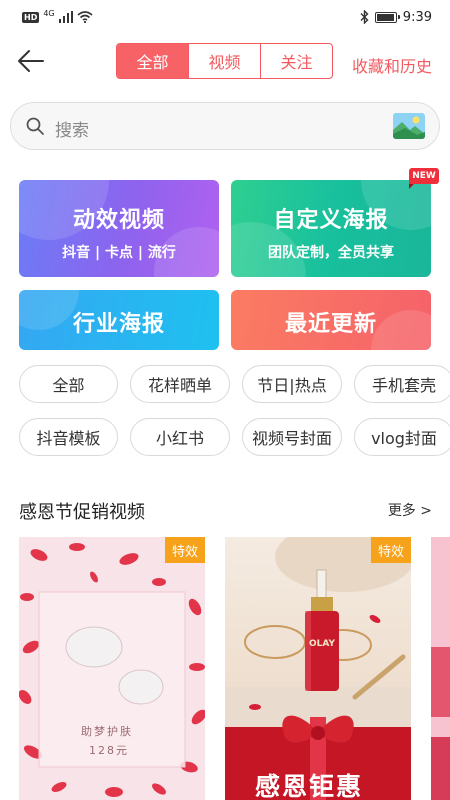 The image size is (450, 800). What do you see at coordinates (180, 384) in the screenshot?
I see `chip-showcase: 花样晒单` at bounding box center [180, 384].